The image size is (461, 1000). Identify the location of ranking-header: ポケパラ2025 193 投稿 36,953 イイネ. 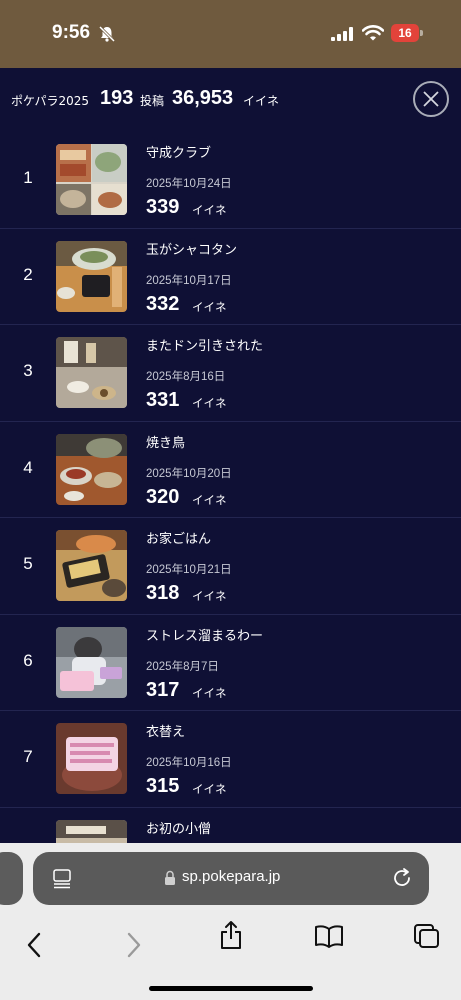
(230, 100).